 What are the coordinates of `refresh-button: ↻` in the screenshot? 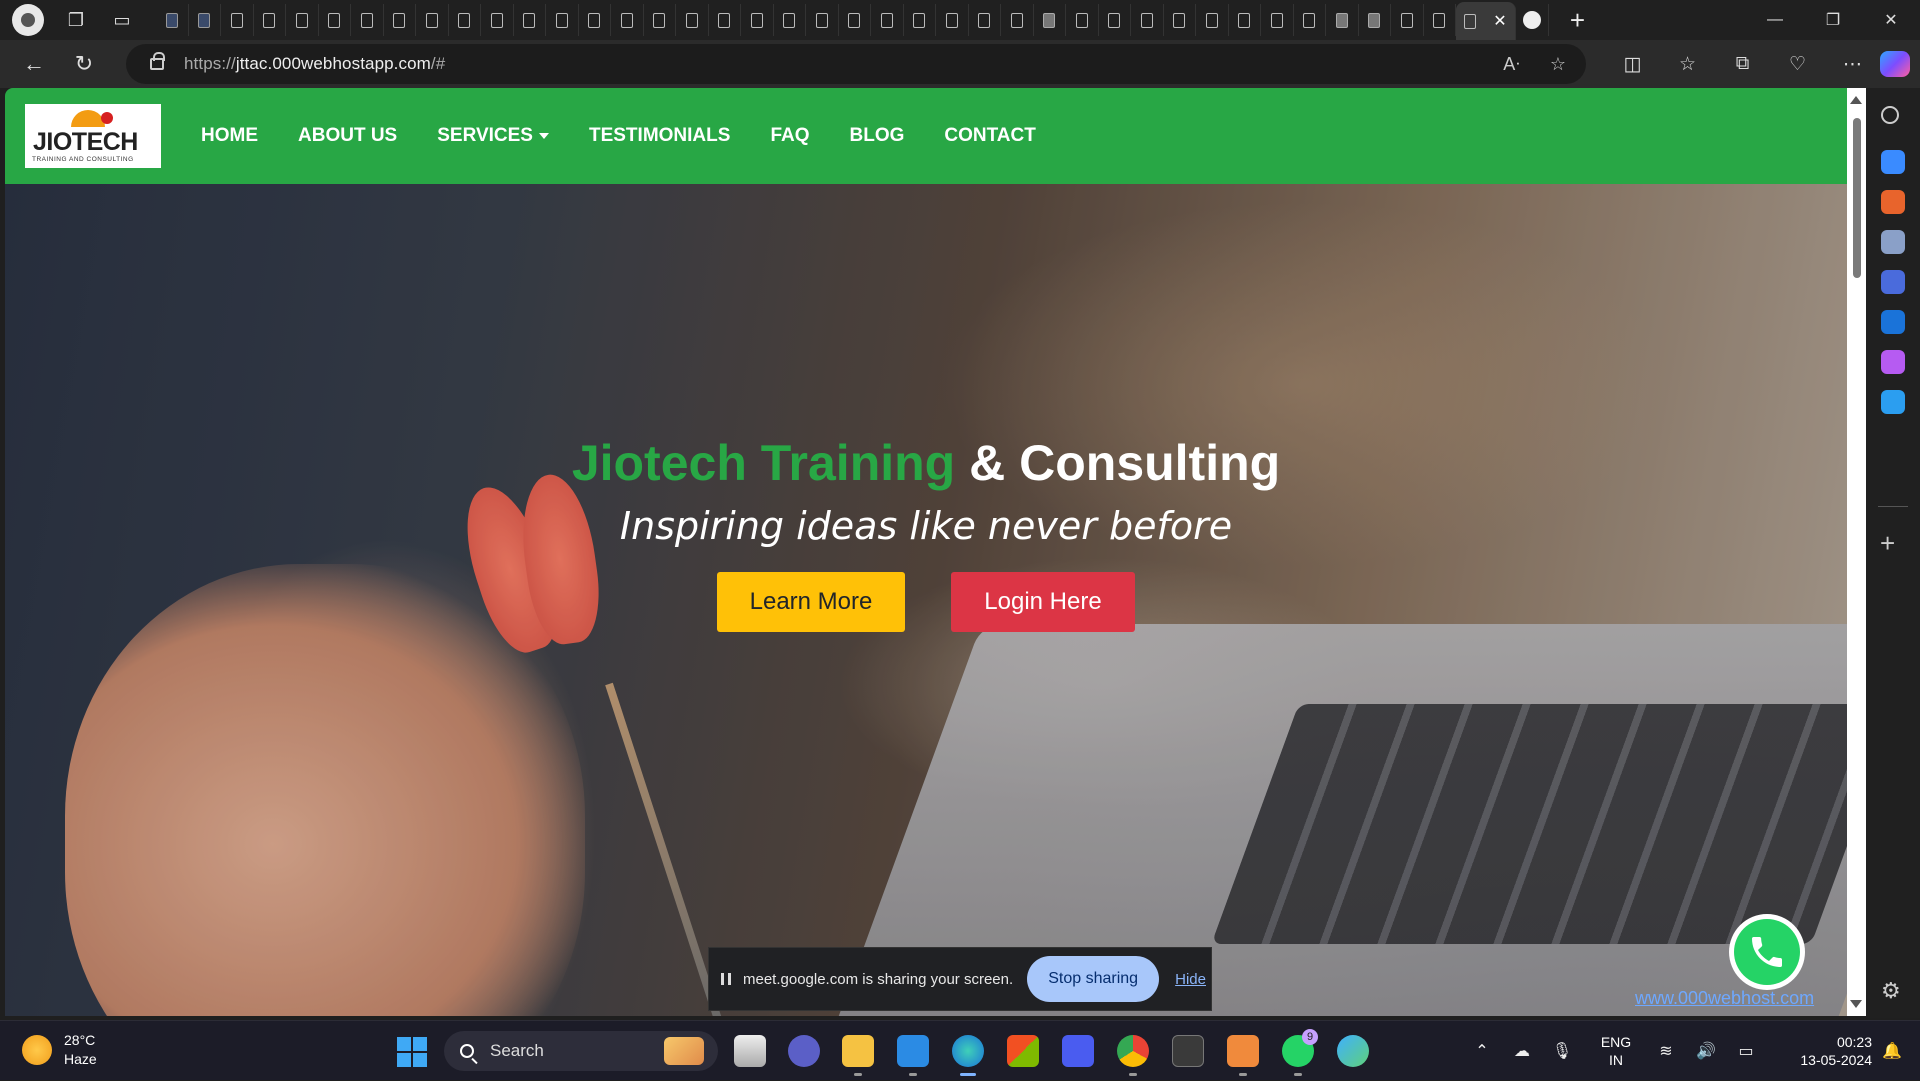 It's located at (84, 64).